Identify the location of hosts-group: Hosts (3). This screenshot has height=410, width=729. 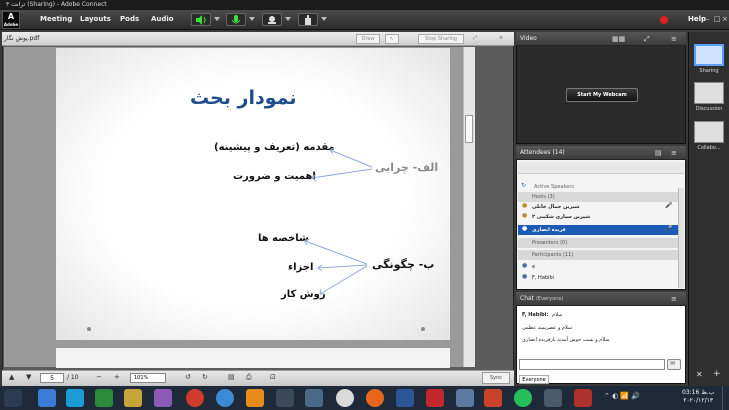
(598, 197).